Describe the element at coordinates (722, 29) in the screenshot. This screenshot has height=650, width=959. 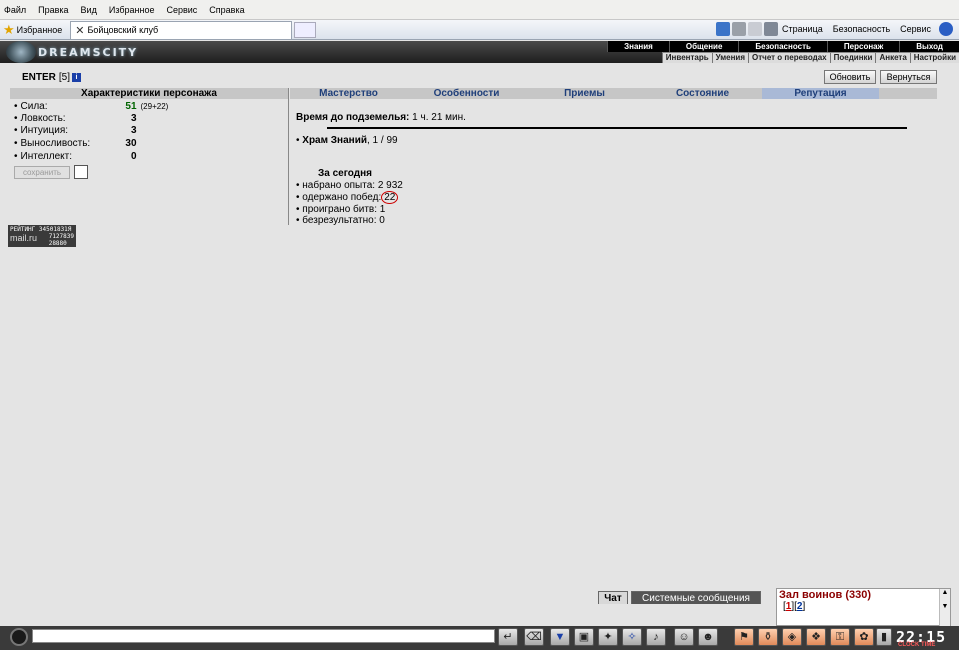
I see `home-icon` at that location.